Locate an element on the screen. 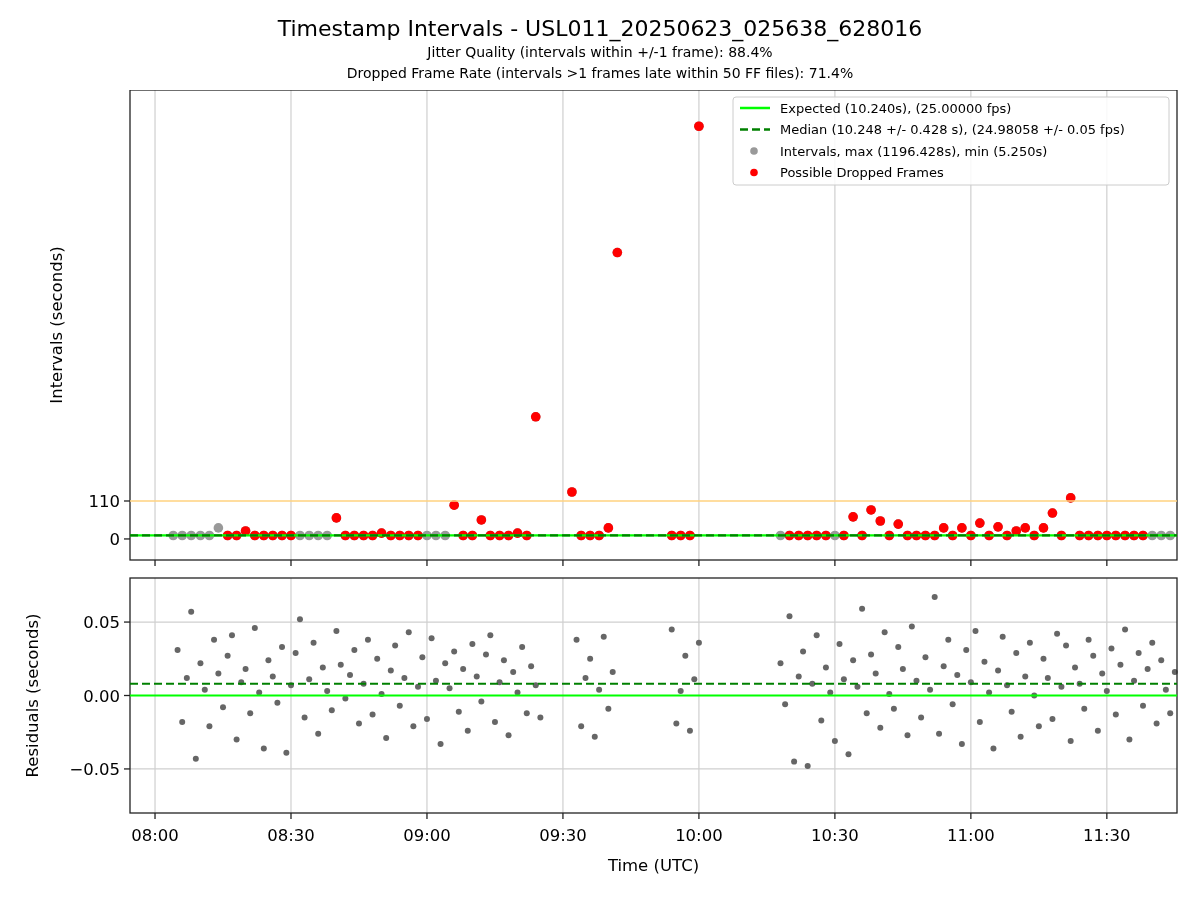 The height and width of the screenshot is (900, 1200). axis-label: Time (UTC) is located at coordinates (653, 865).